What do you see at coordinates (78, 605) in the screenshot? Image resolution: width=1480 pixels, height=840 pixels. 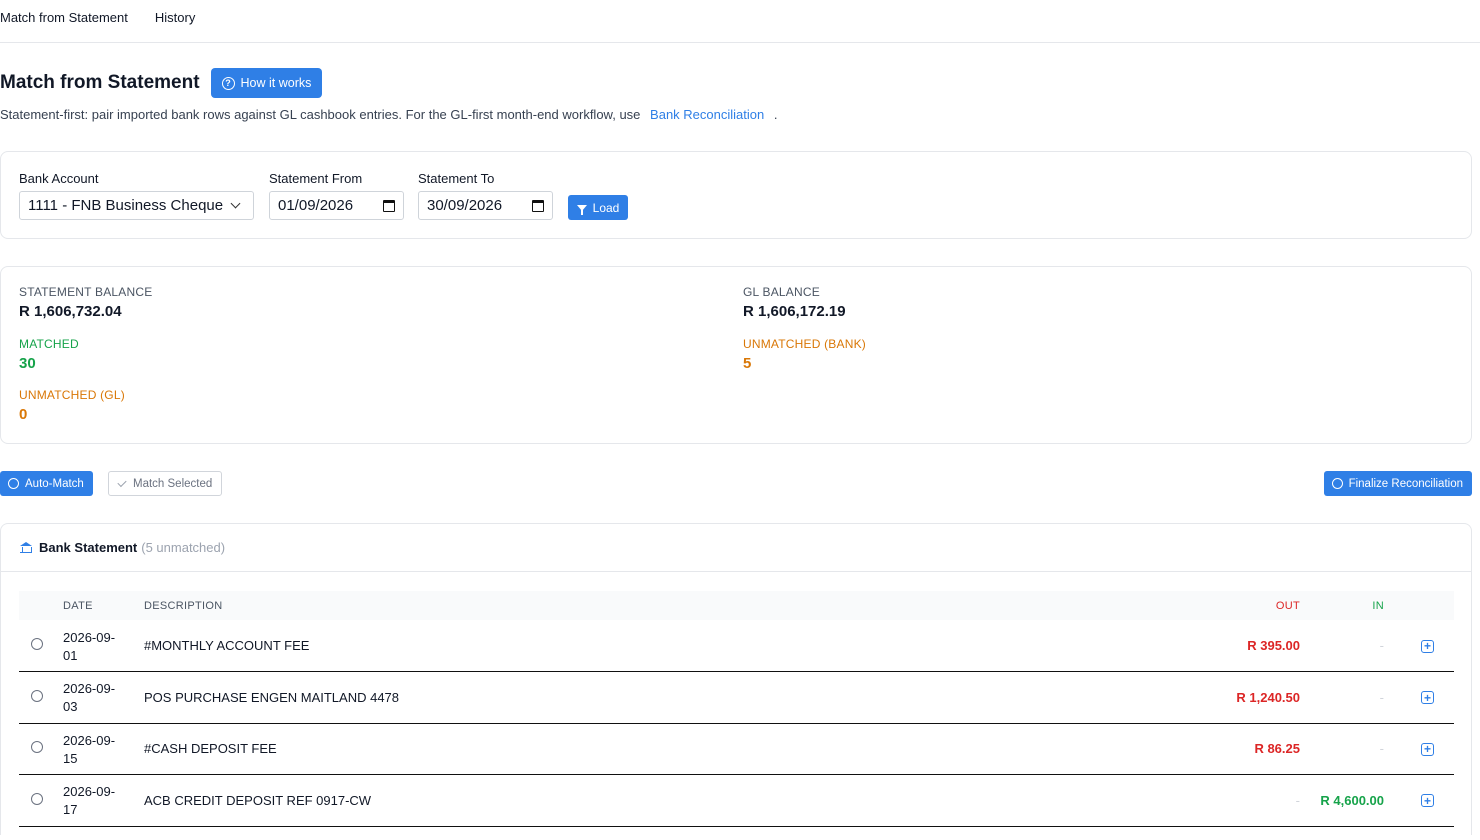 I see `date-column-header: DATE` at bounding box center [78, 605].